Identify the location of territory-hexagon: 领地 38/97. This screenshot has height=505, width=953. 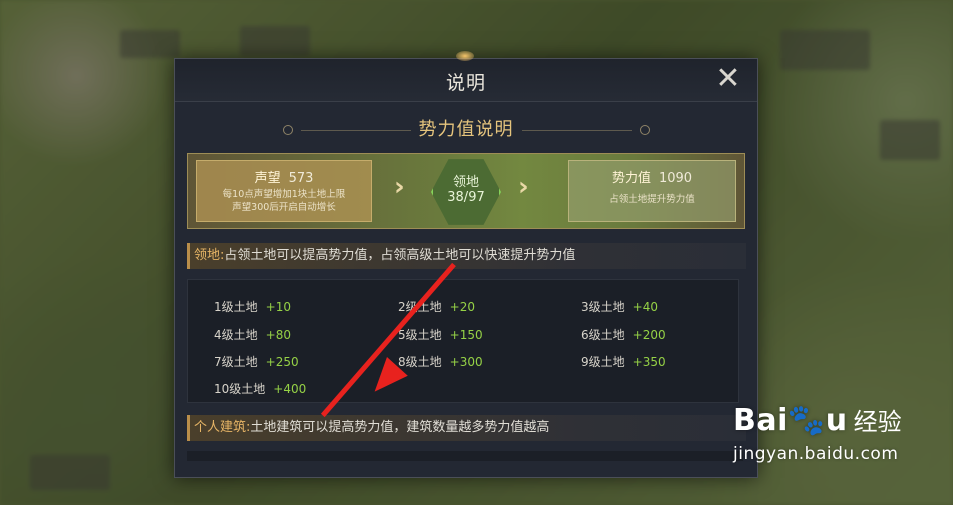
(466, 192).